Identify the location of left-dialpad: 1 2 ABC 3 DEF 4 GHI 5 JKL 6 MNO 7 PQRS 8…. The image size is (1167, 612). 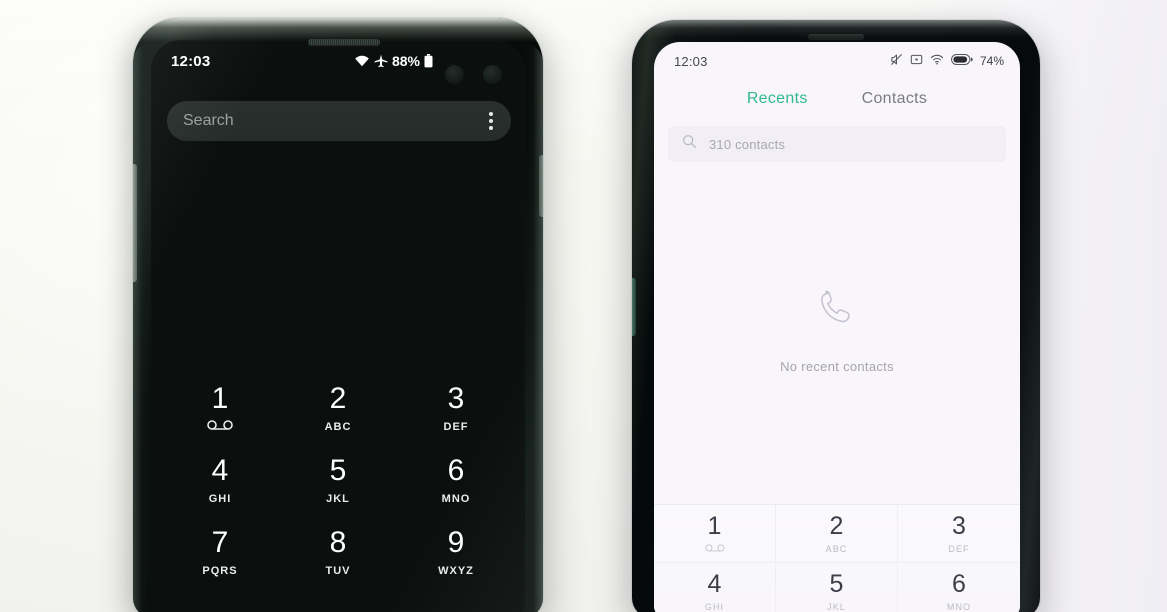
(338, 492).